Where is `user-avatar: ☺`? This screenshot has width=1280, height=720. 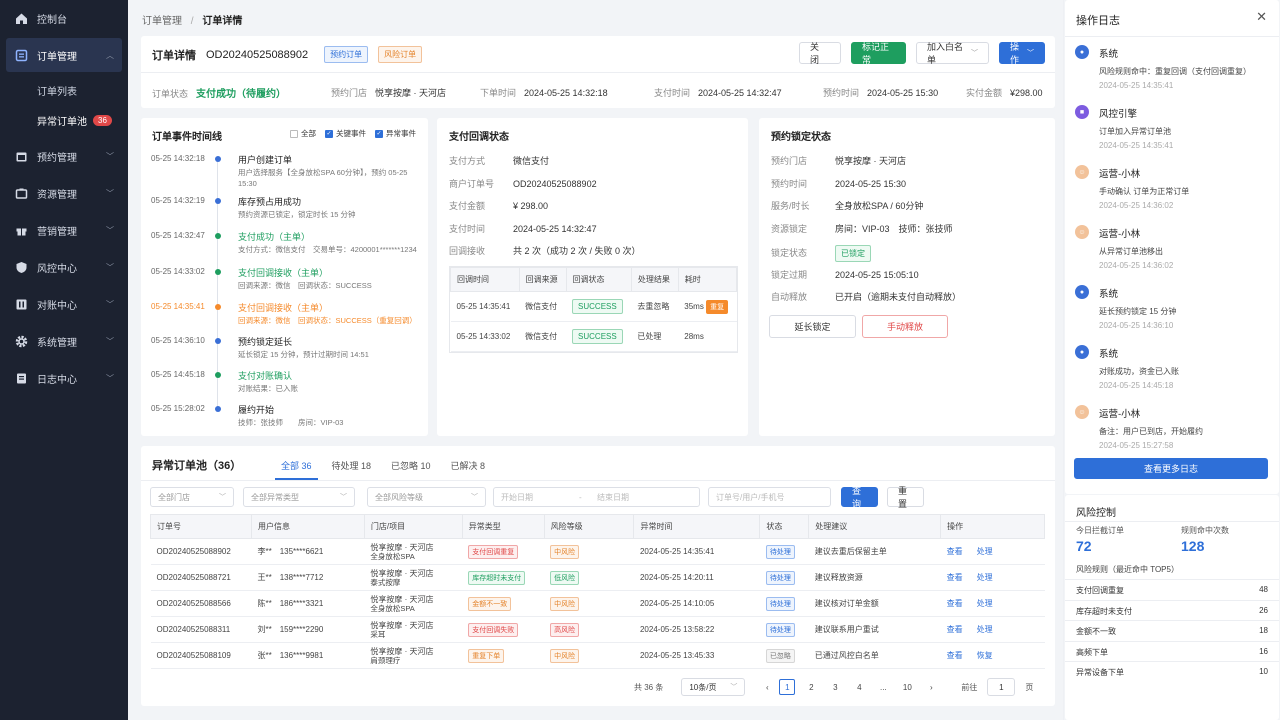 user-avatar: ☺ is located at coordinates (1082, 172).